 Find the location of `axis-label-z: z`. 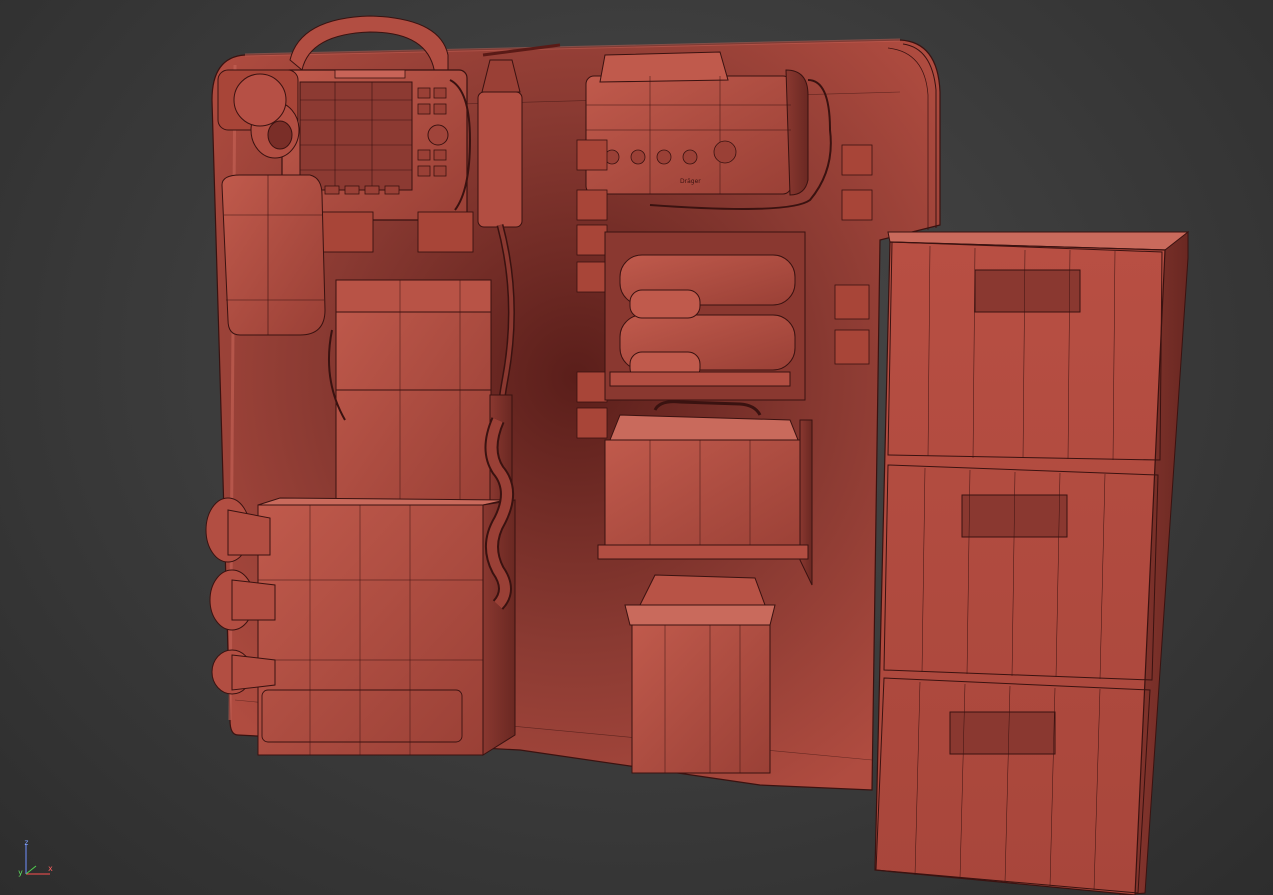

axis-label-z: z is located at coordinates (26, 842).